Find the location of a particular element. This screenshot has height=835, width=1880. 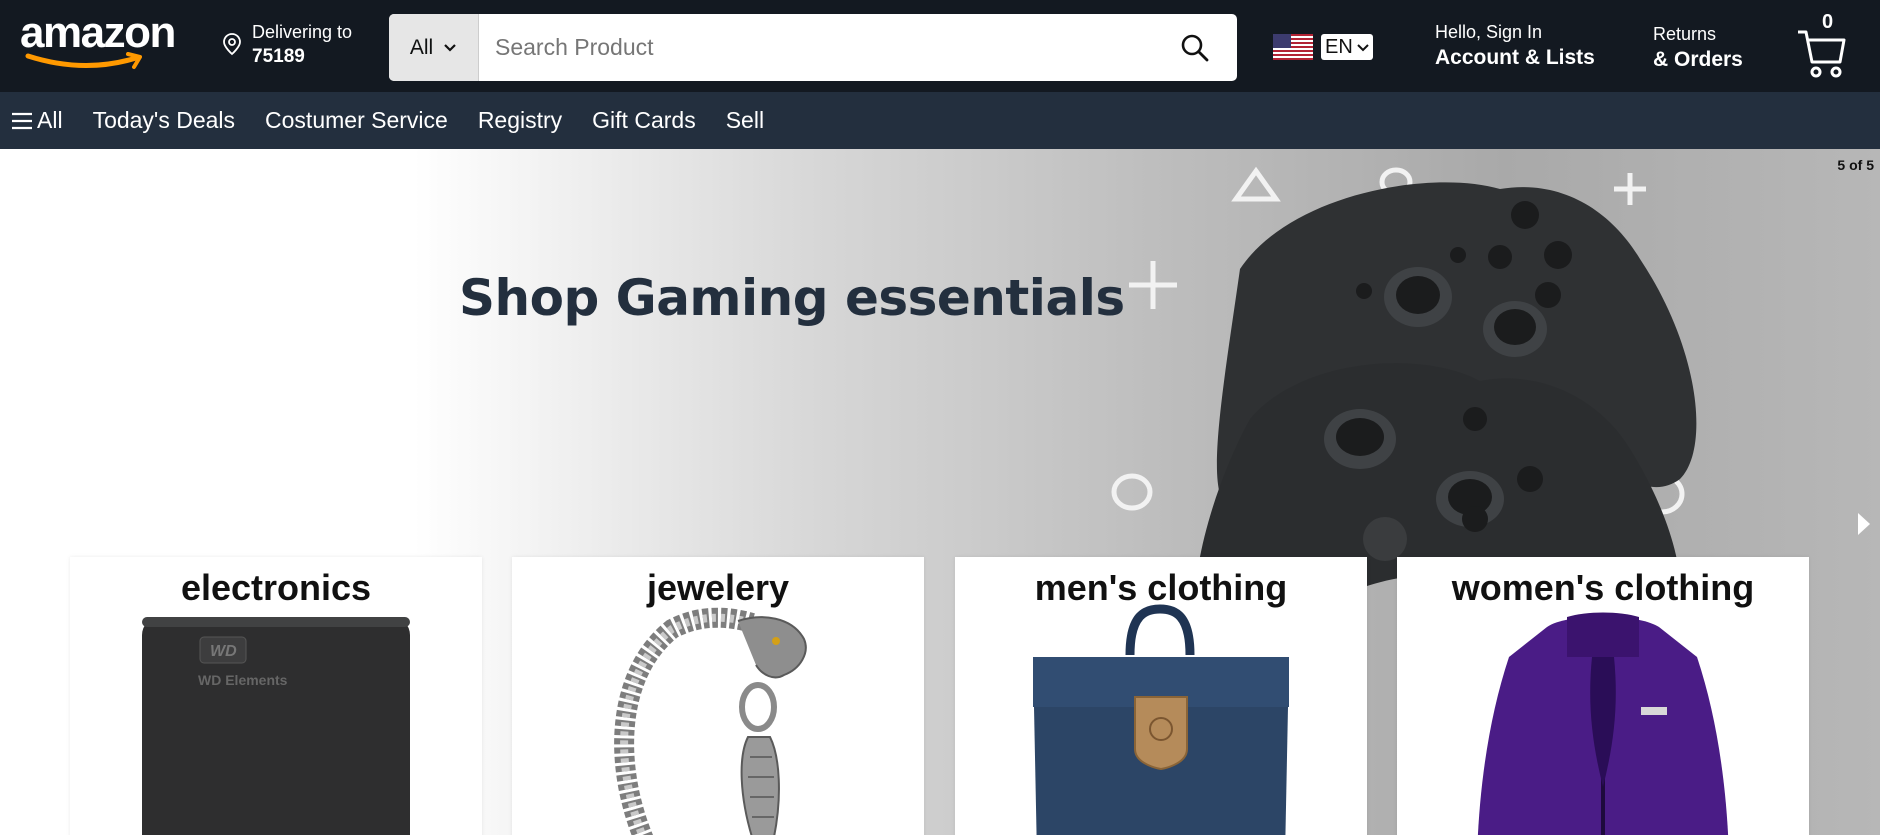

search-icon is located at coordinates (1195, 47).